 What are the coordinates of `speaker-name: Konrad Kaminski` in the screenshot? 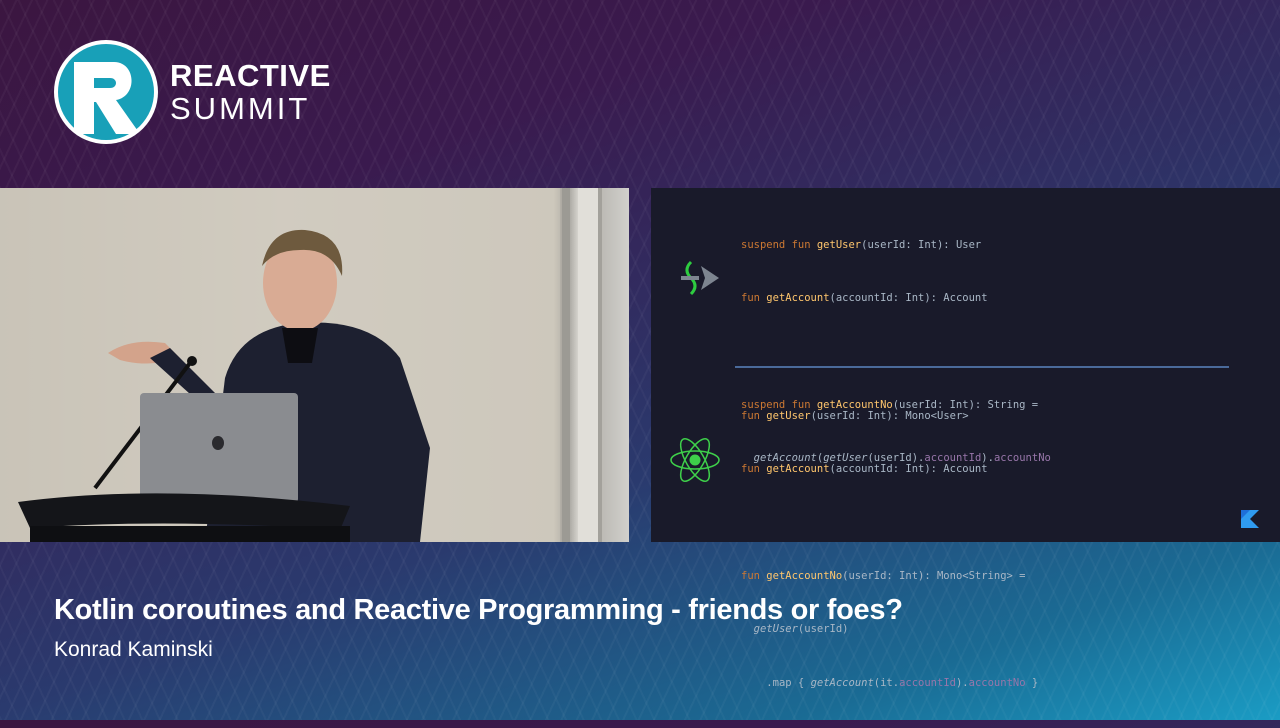 It's located at (133, 649).